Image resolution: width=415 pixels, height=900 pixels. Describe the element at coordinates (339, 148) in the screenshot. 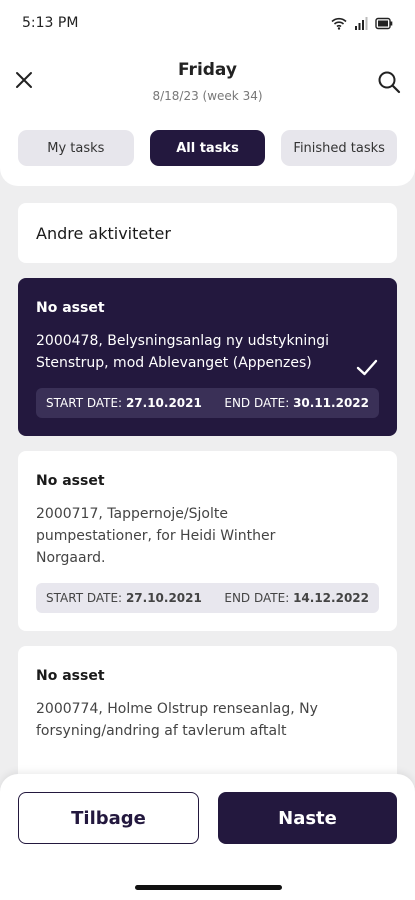

I see `tab-finished-tasks: Finished tasks` at that location.